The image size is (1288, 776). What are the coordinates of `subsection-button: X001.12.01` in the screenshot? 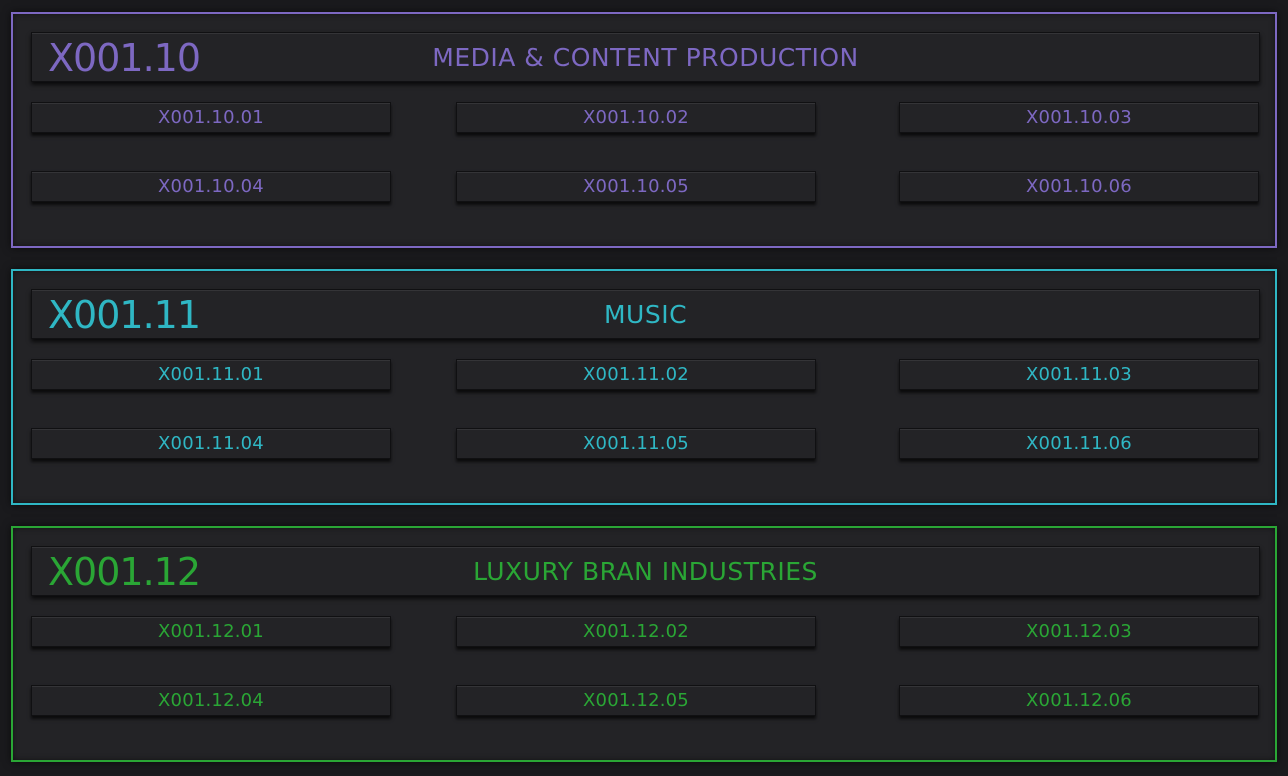 It's located at (211, 631).